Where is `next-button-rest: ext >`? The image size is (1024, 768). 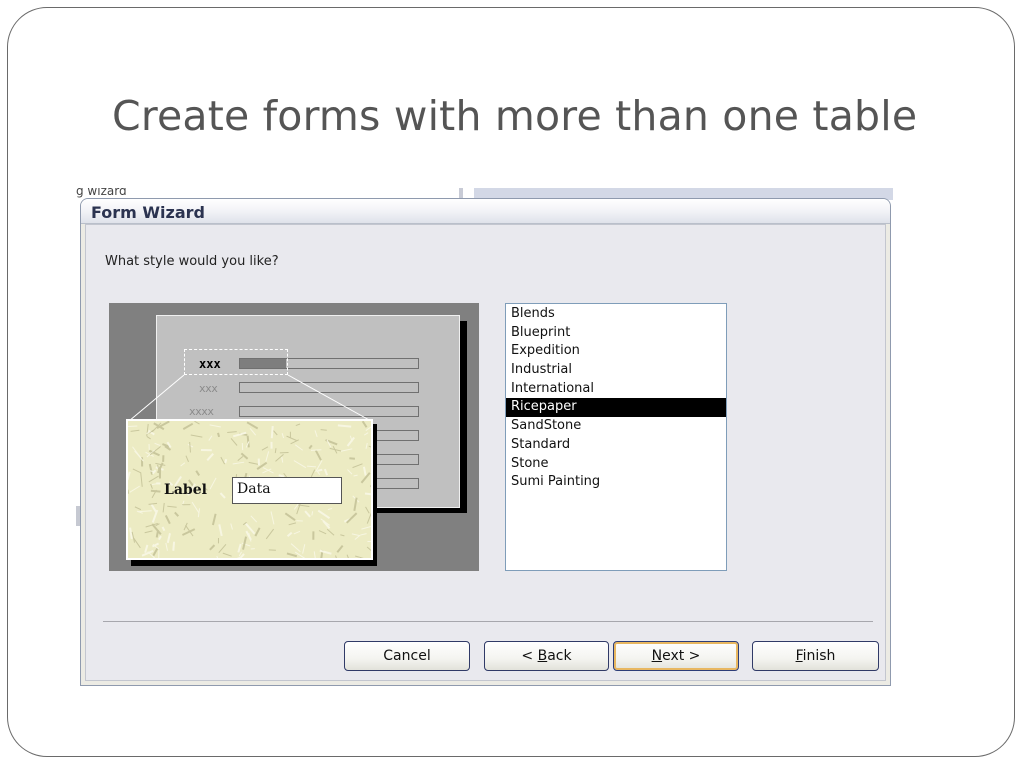 next-button-rest: ext > is located at coordinates (681, 656).